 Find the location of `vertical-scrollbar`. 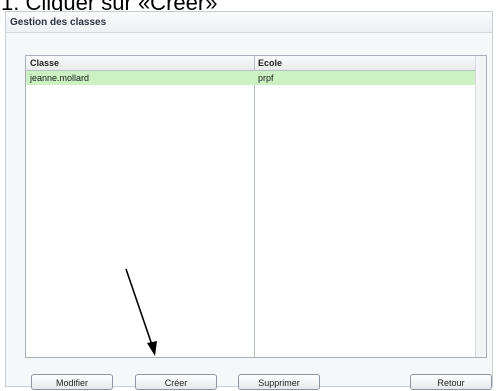

vertical-scrollbar is located at coordinates (480, 206).